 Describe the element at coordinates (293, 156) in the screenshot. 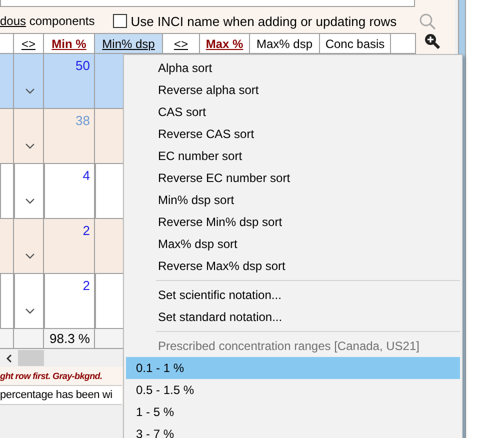

I see `menu-item: EC number sort` at that location.